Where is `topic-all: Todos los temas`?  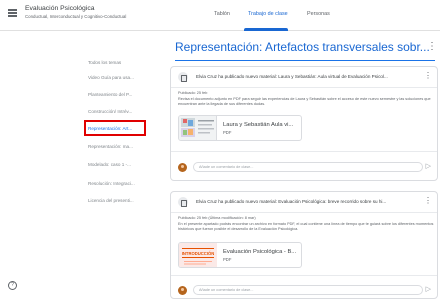 topic-all: Todos los temas is located at coordinates (104, 62).